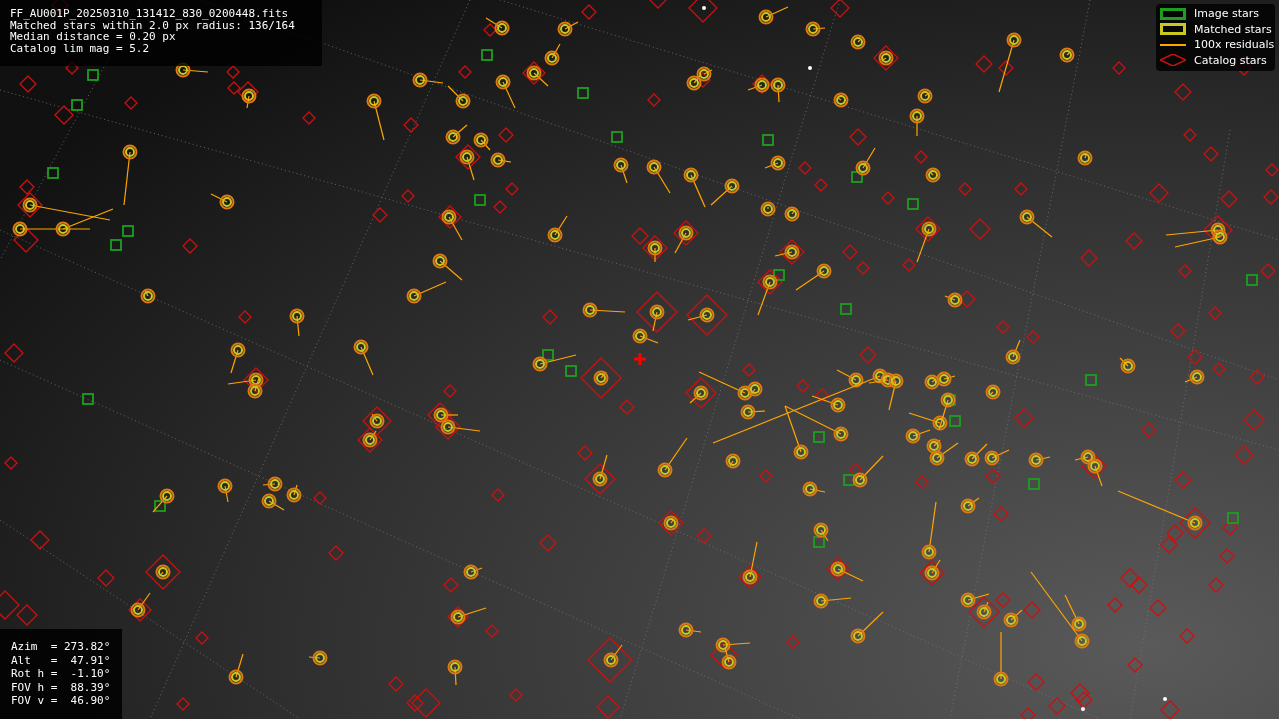 The height and width of the screenshot is (719, 1279). What do you see at coordinates (61, 647) in the screenshot?
I see `pointing-text: Azim = 273.82°` at bounding box center [61, 647].